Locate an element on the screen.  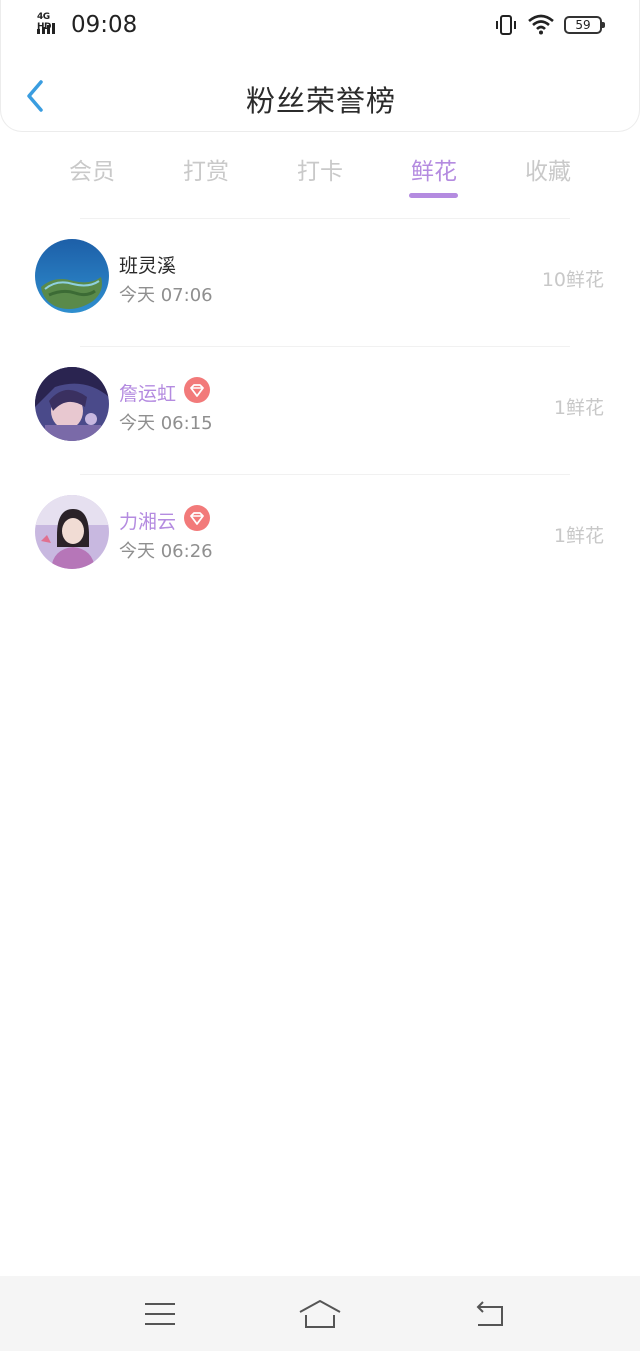
header: 4G HD 09:08 59 粉丝 is located at coordinates (320, 66).